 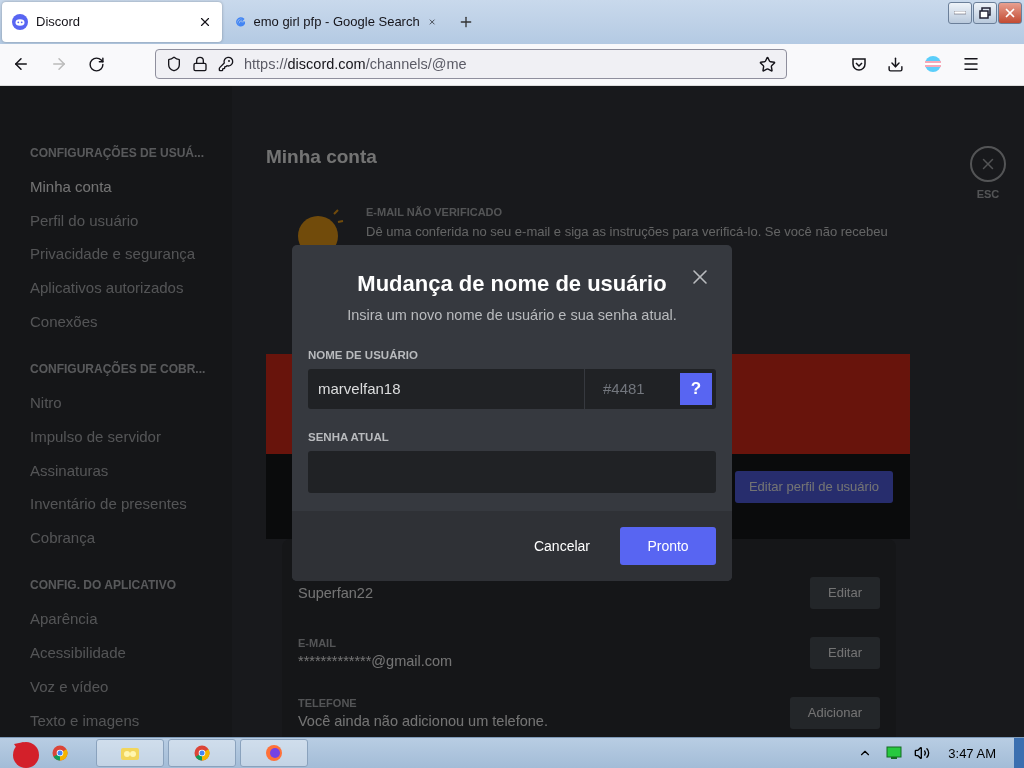 I want to click on sidebar-item: Conexões, so click(x=131, y=321).